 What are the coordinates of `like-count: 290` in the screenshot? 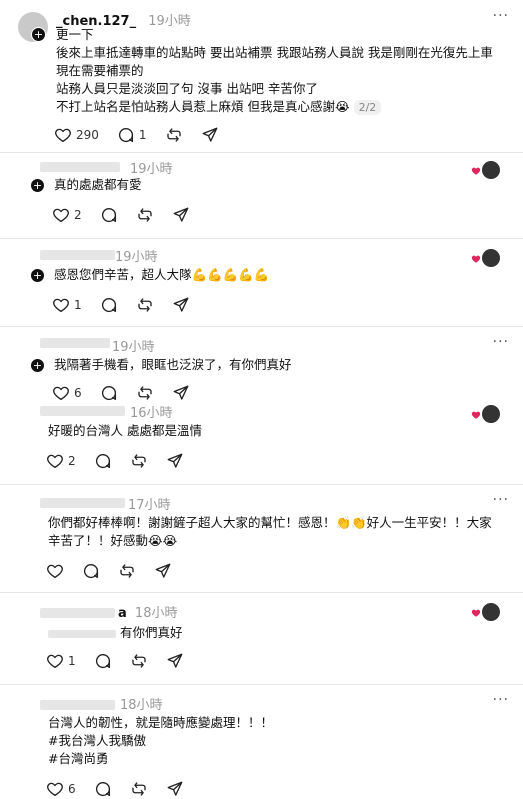 It's located at (87, 135).